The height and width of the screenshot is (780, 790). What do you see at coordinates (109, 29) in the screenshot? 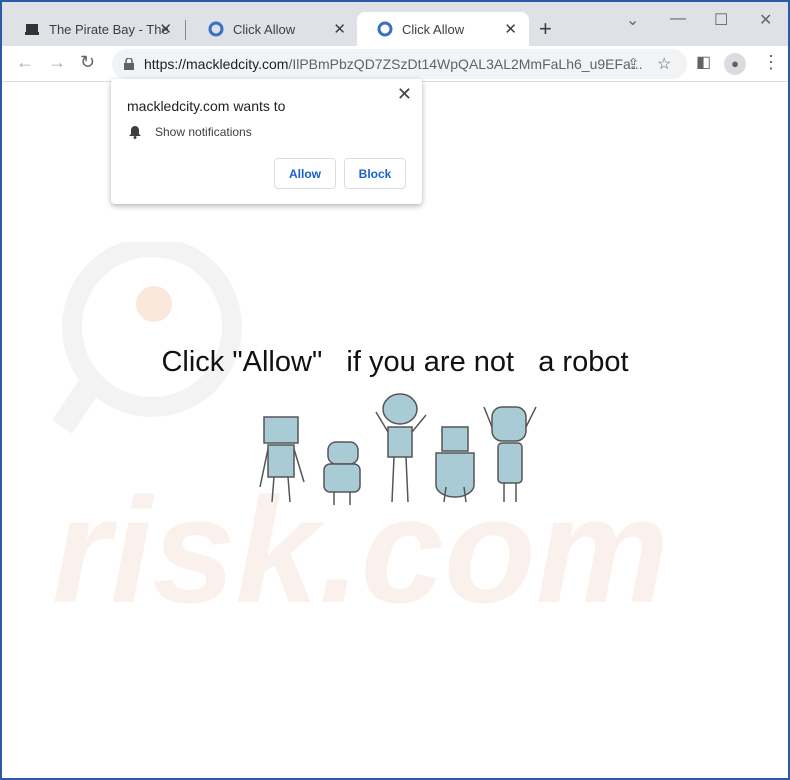
I see `tab-title: The Pirate Bay - The` at bounding box center [109, 29].